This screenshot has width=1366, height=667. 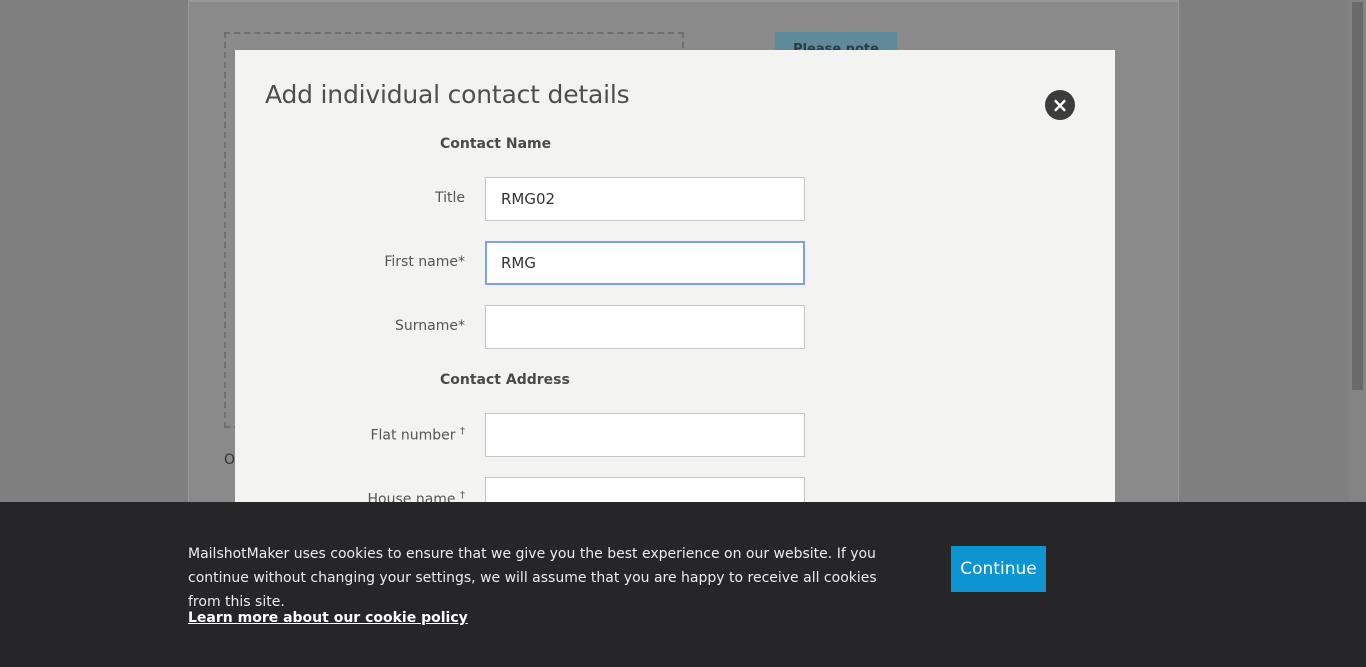 I want to click on cookie-policy-link: Learn more about our cookie policy, so click(x=328, y=618).